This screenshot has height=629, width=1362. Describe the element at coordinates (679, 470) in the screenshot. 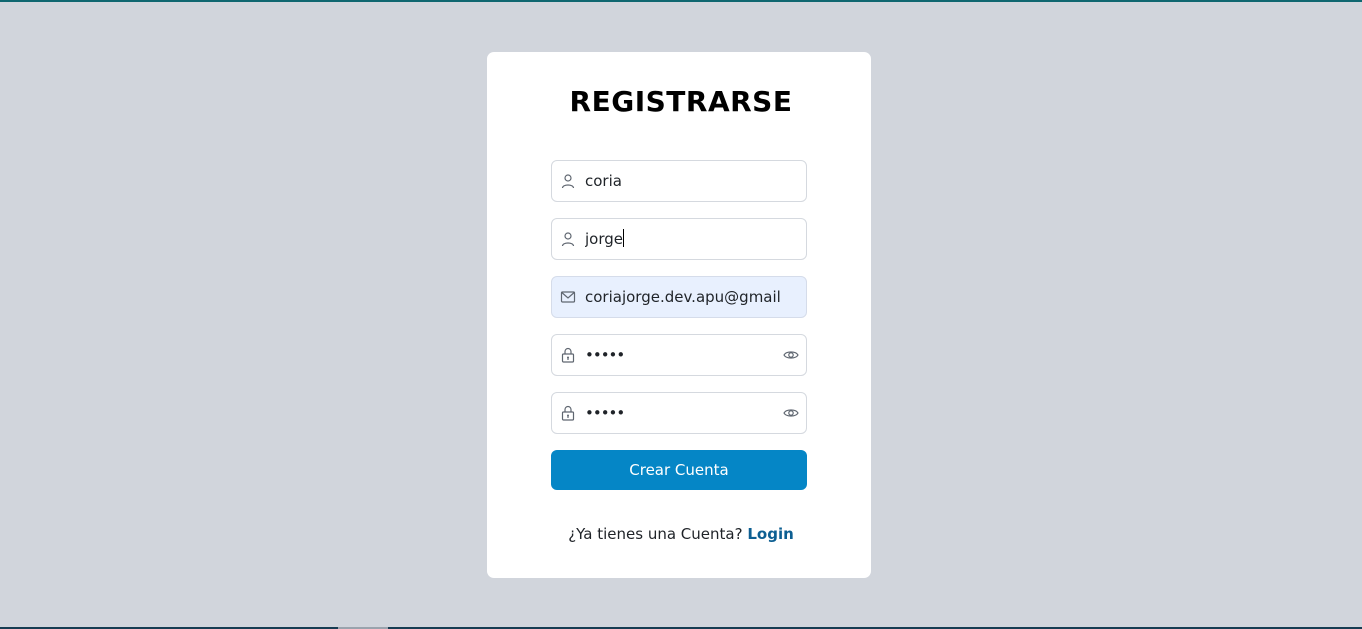

I see `create-account-button: Crear Cuenta` at that location.